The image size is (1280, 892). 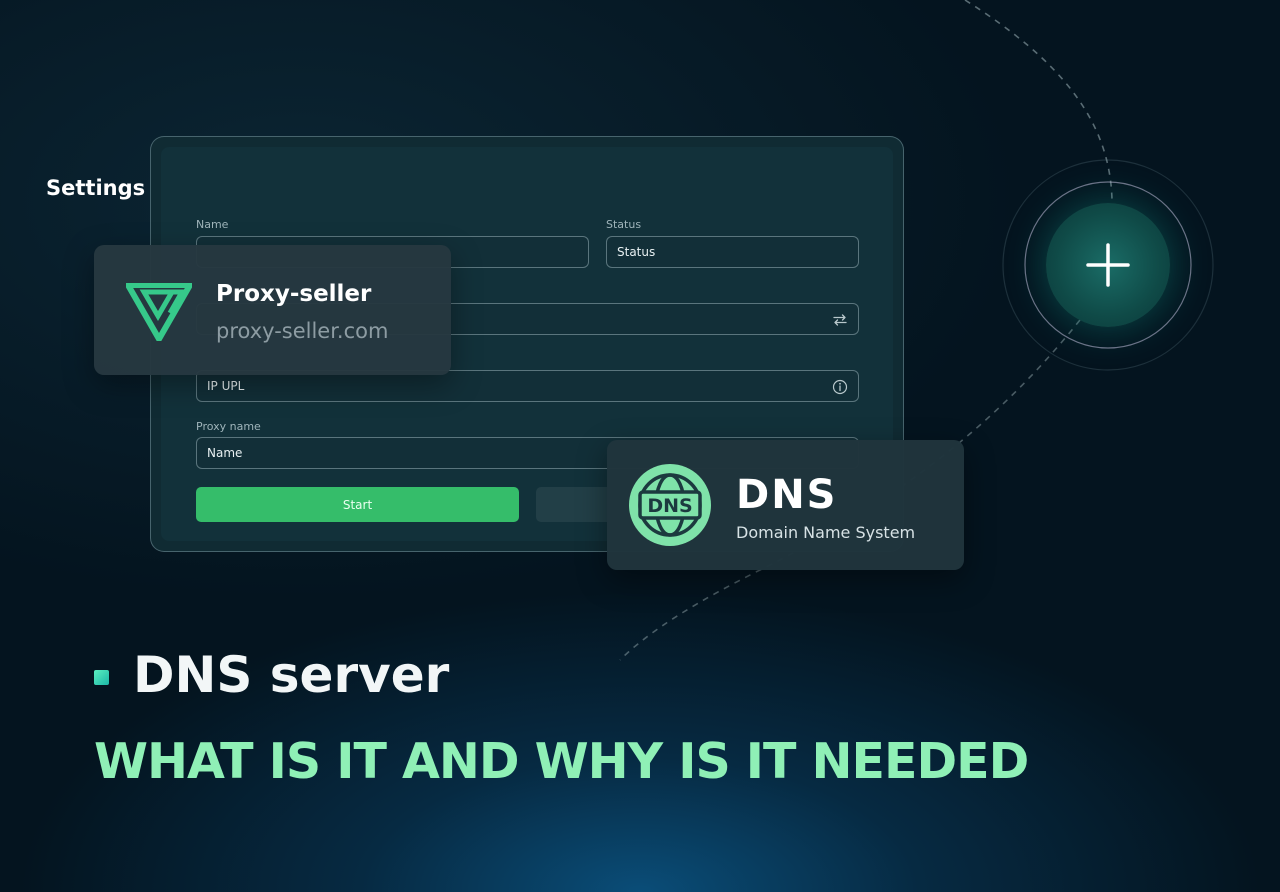 I want to click on dns-badge-text: DNS, so click(x=669, y=506).